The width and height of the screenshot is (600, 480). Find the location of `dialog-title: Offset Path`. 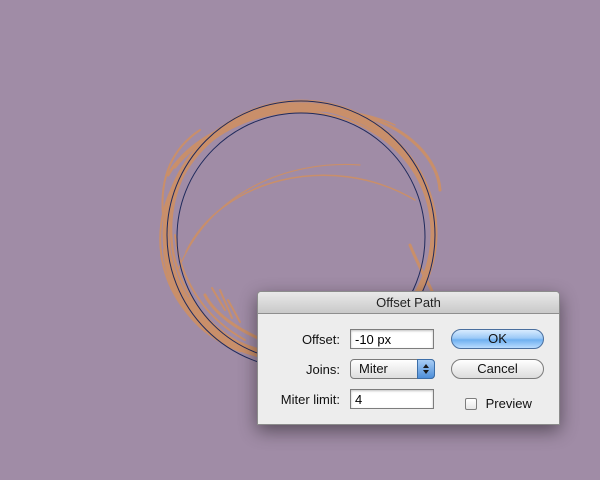

dialog-title: Offset Path is located at coordinates (408, 303).